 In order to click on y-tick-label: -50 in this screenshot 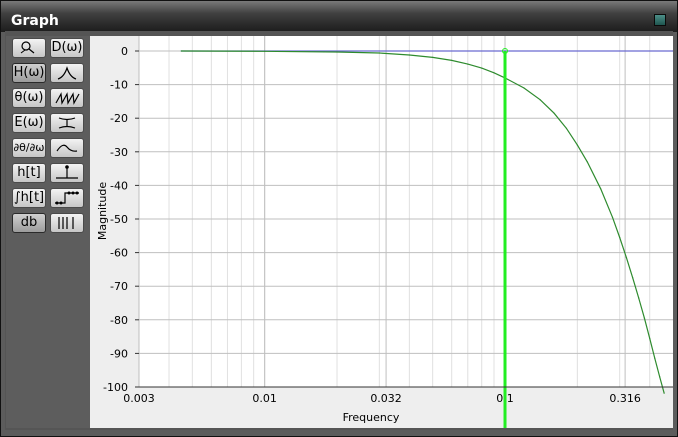, I will do `click(119, 219)`.